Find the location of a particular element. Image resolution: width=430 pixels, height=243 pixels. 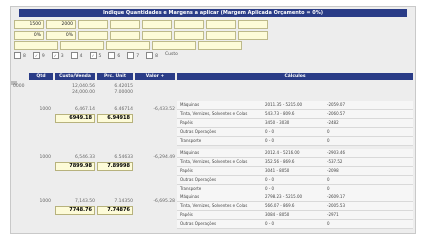

group-venda: 7748.76 is located at coordinates (75, 210).